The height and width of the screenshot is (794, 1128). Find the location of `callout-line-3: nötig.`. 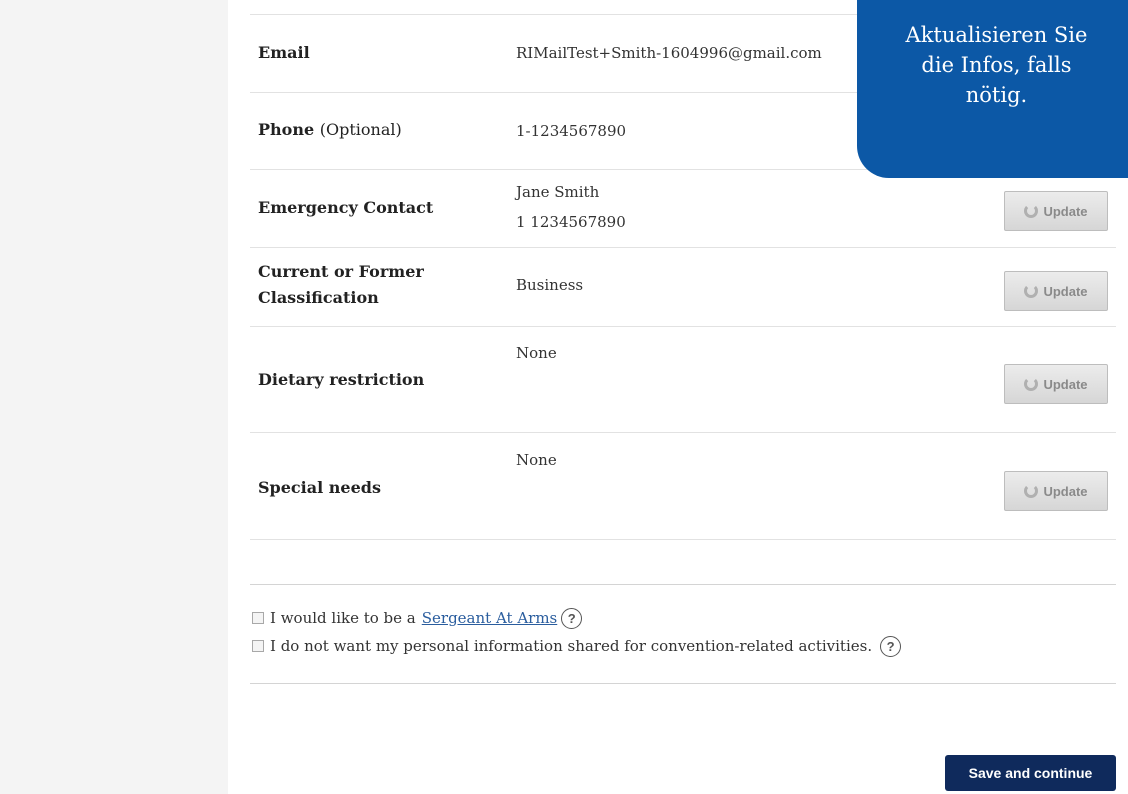

callout-line-3: nötig. is located at coordinates (996, 95).